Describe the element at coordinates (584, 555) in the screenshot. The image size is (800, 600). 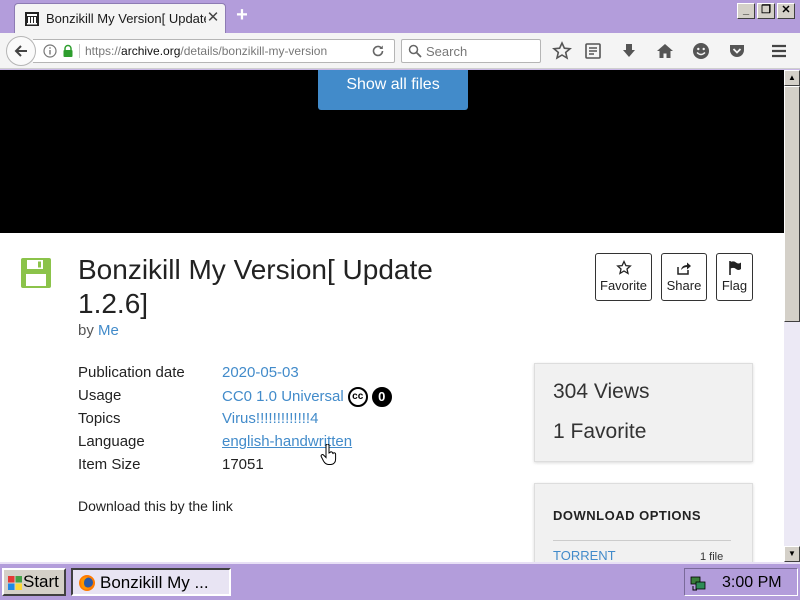
I see `torrent-download-link: TORRENT` at that location.